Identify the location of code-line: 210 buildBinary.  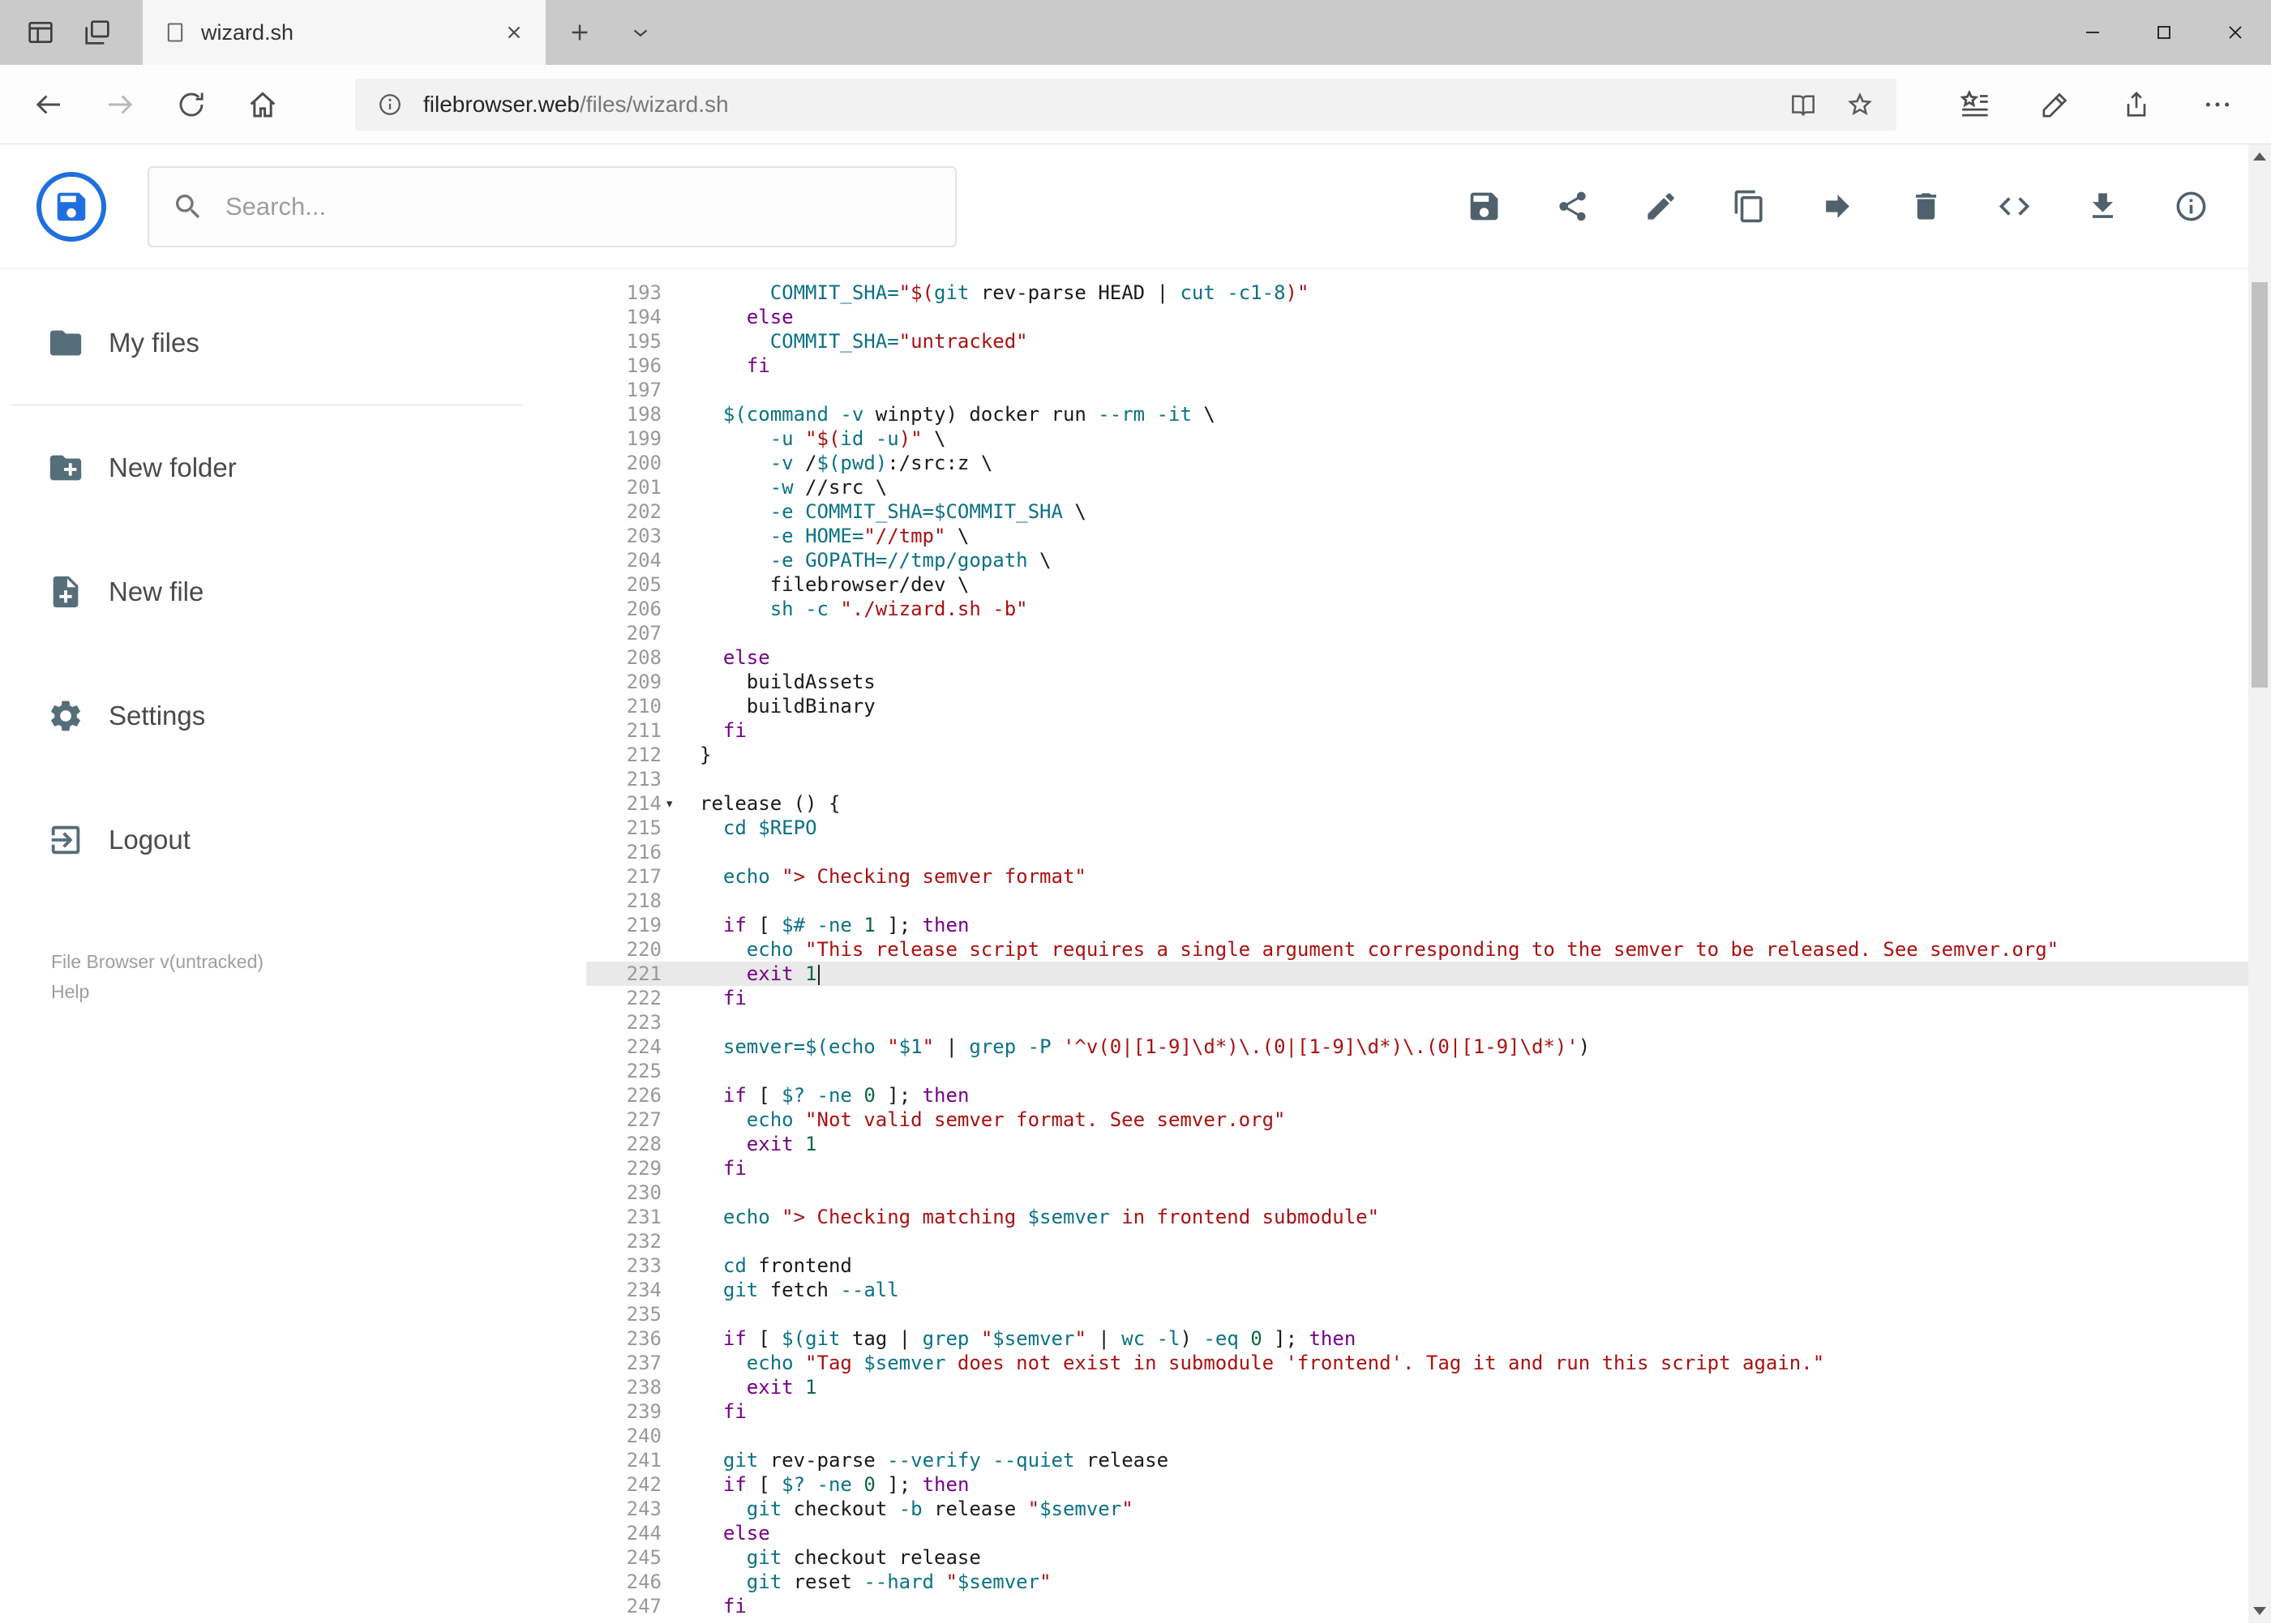
(1428, 706).